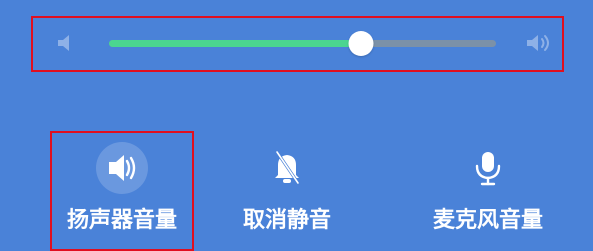  What do you see at coordinates (539, 43) in the screenshot?
I see `volume-high-icon` at bounding box center [539, 43].